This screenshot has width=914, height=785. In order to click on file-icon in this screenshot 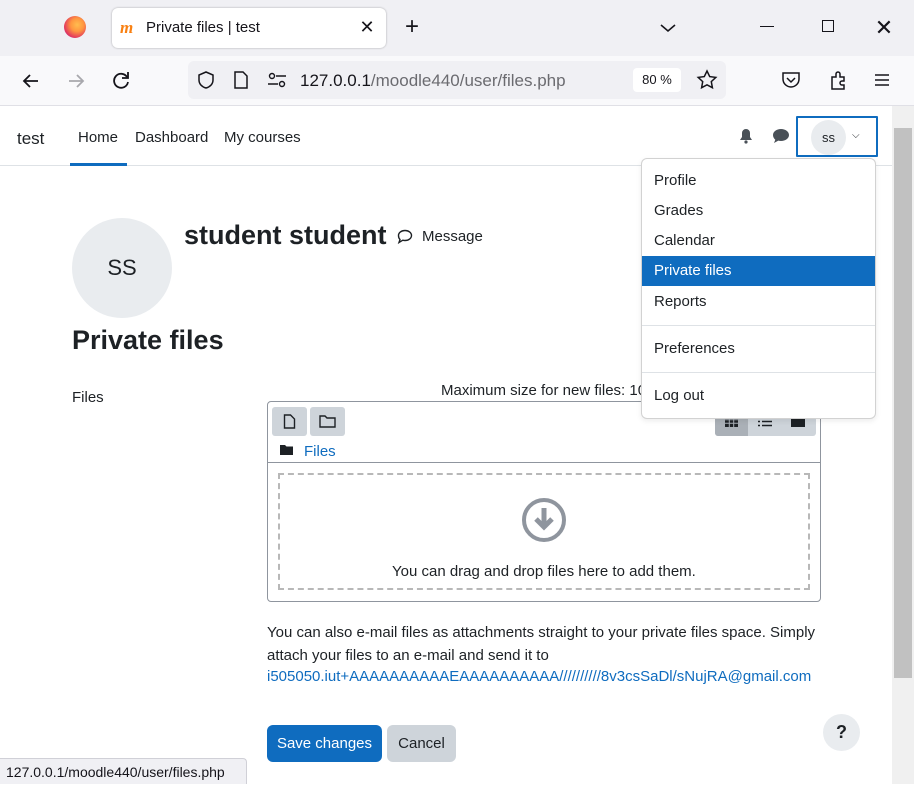, I will do `click(289, 421)`.